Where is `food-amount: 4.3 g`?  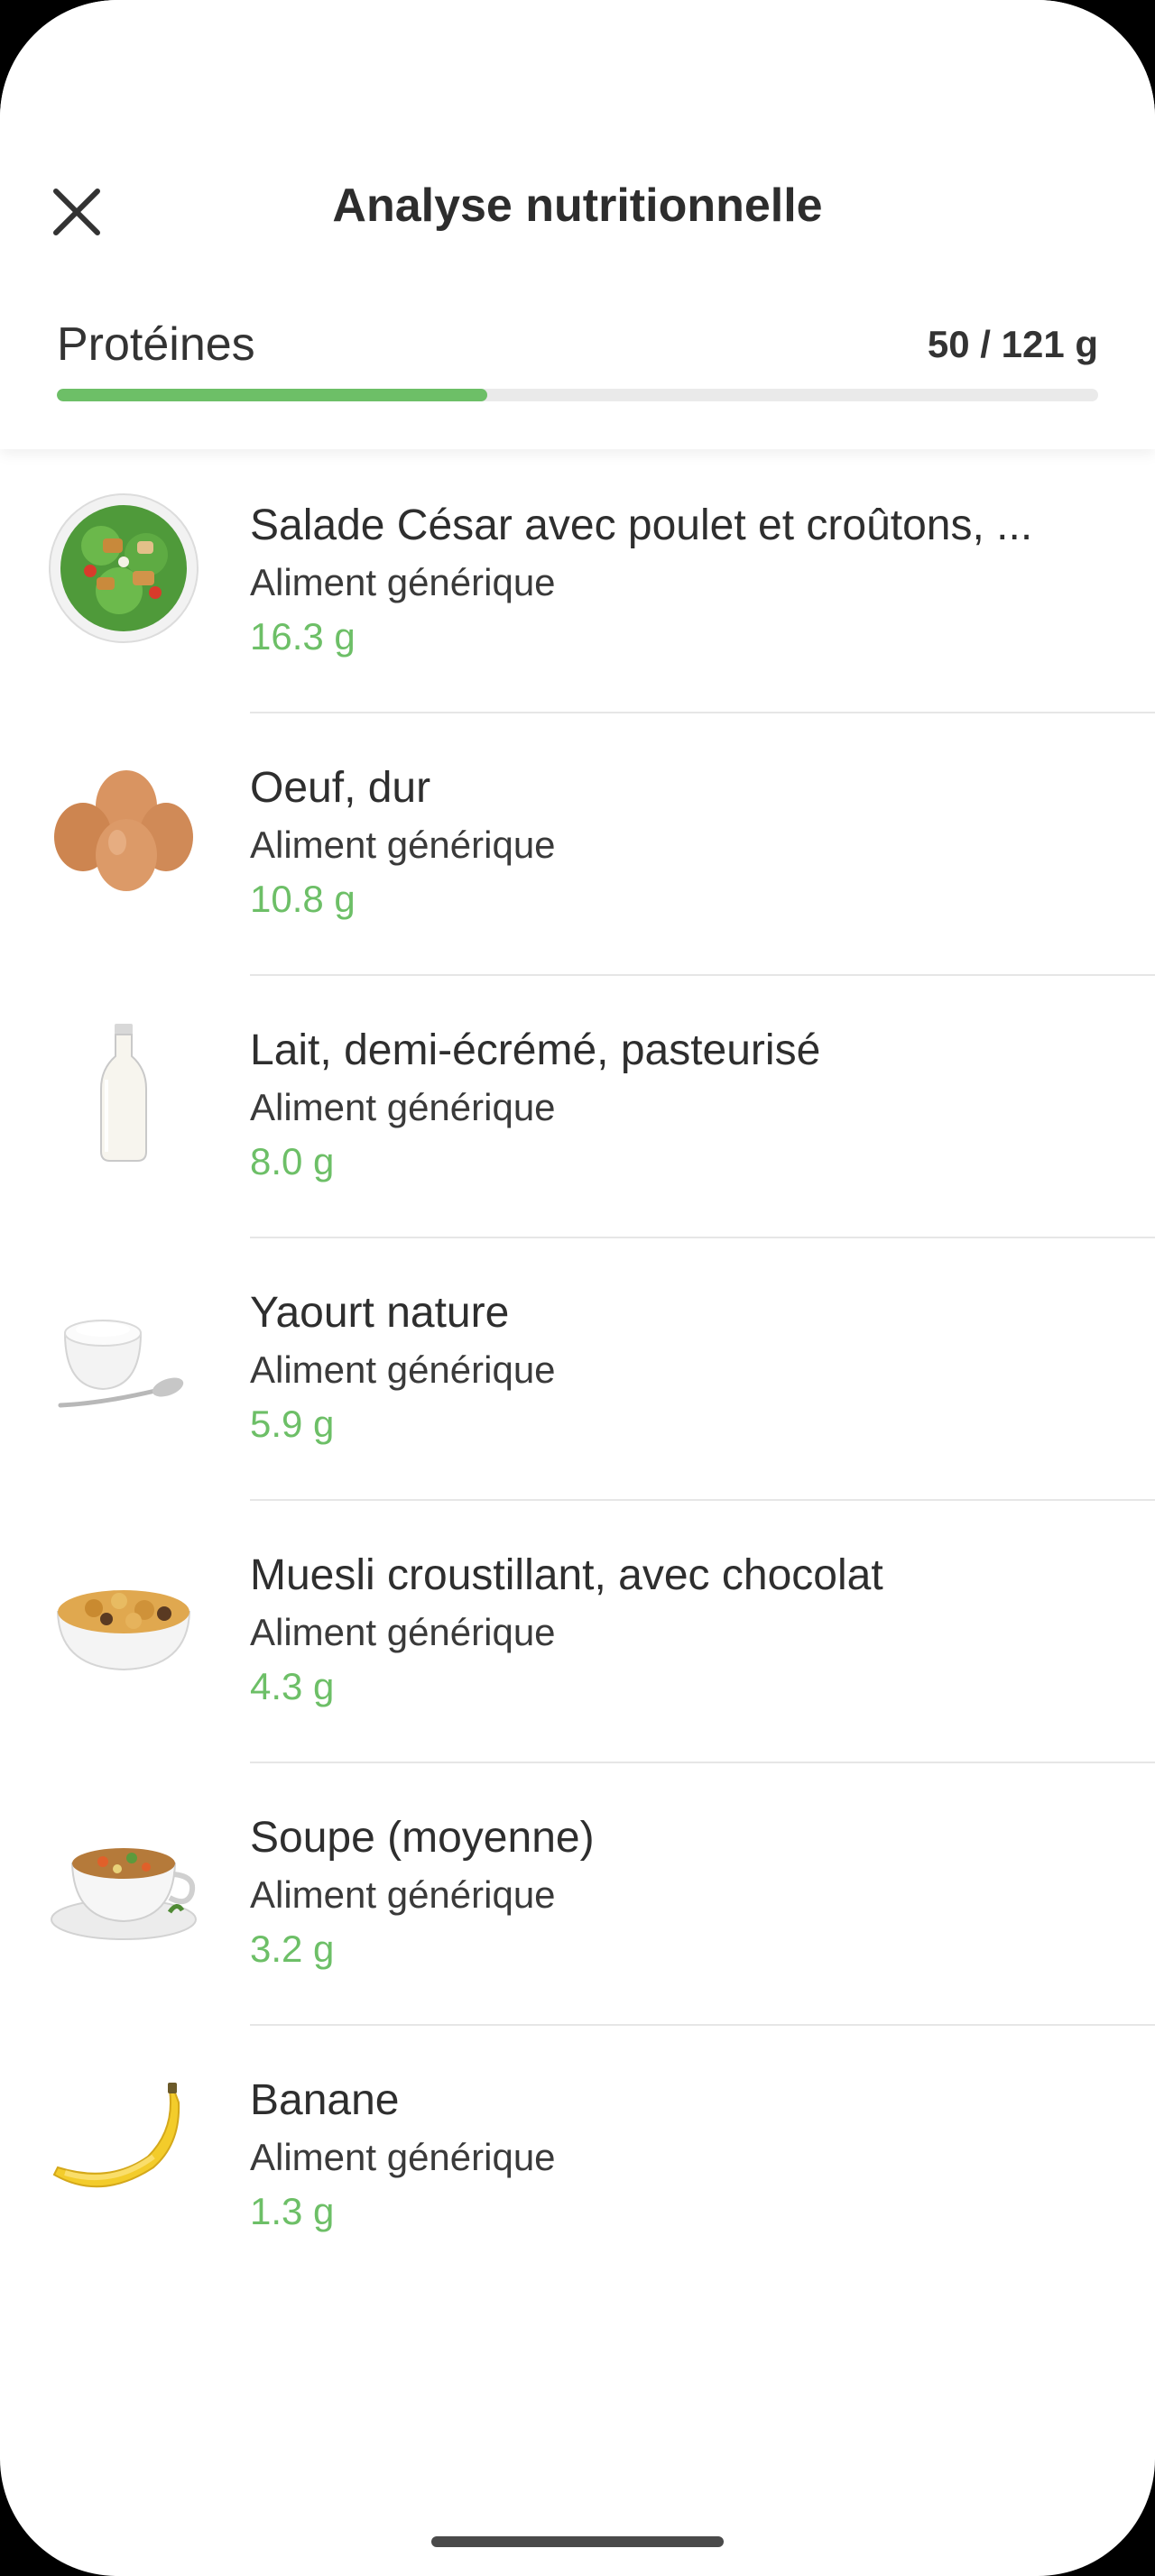 food-amount: 4.3 g is located at coordinates (292, 1686).